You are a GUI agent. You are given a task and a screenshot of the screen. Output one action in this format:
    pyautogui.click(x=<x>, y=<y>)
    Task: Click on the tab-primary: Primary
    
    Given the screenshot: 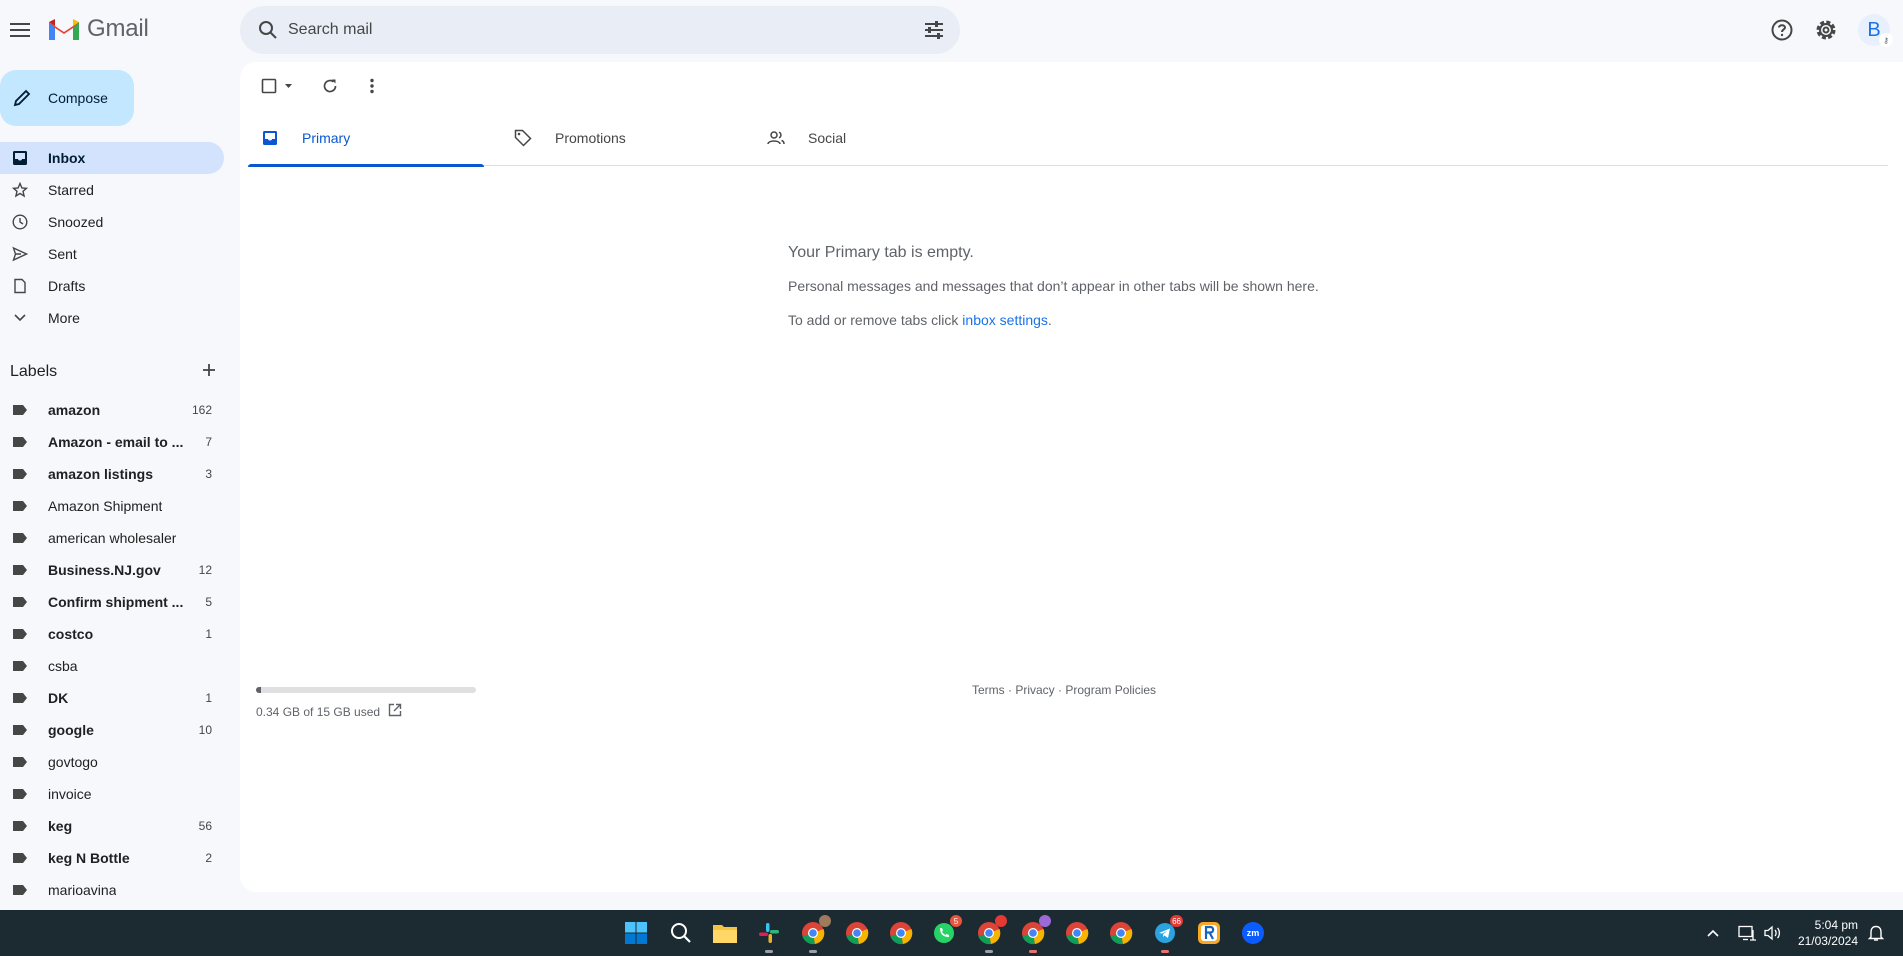 What is the action you would take?
    pyautogui.click(x=366, y=138)
    